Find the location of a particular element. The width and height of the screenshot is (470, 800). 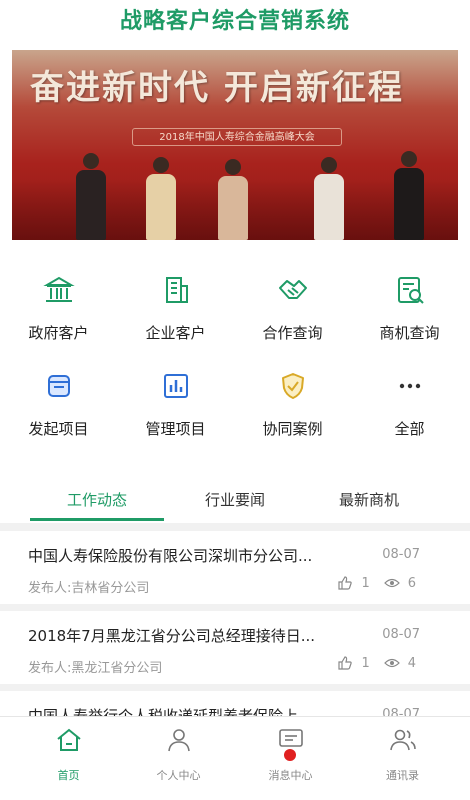

banner-subline: 2018年中国人寿综合金融高峰大会 is located at coordinates (237, 137).